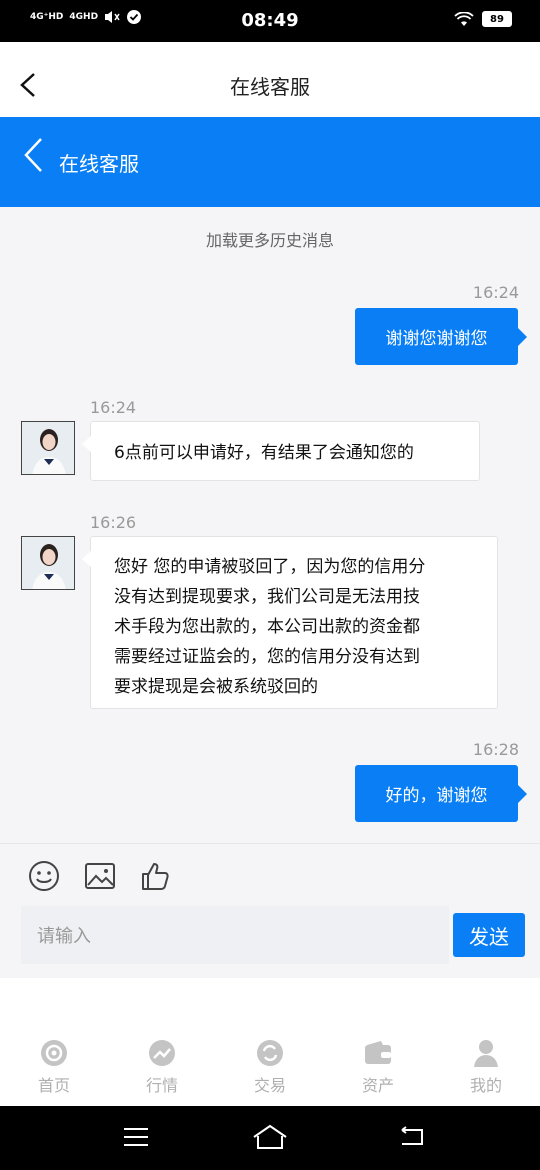 The image size is (540, 1170). I want to click on tab-label: 资产, so click(377, 1085).